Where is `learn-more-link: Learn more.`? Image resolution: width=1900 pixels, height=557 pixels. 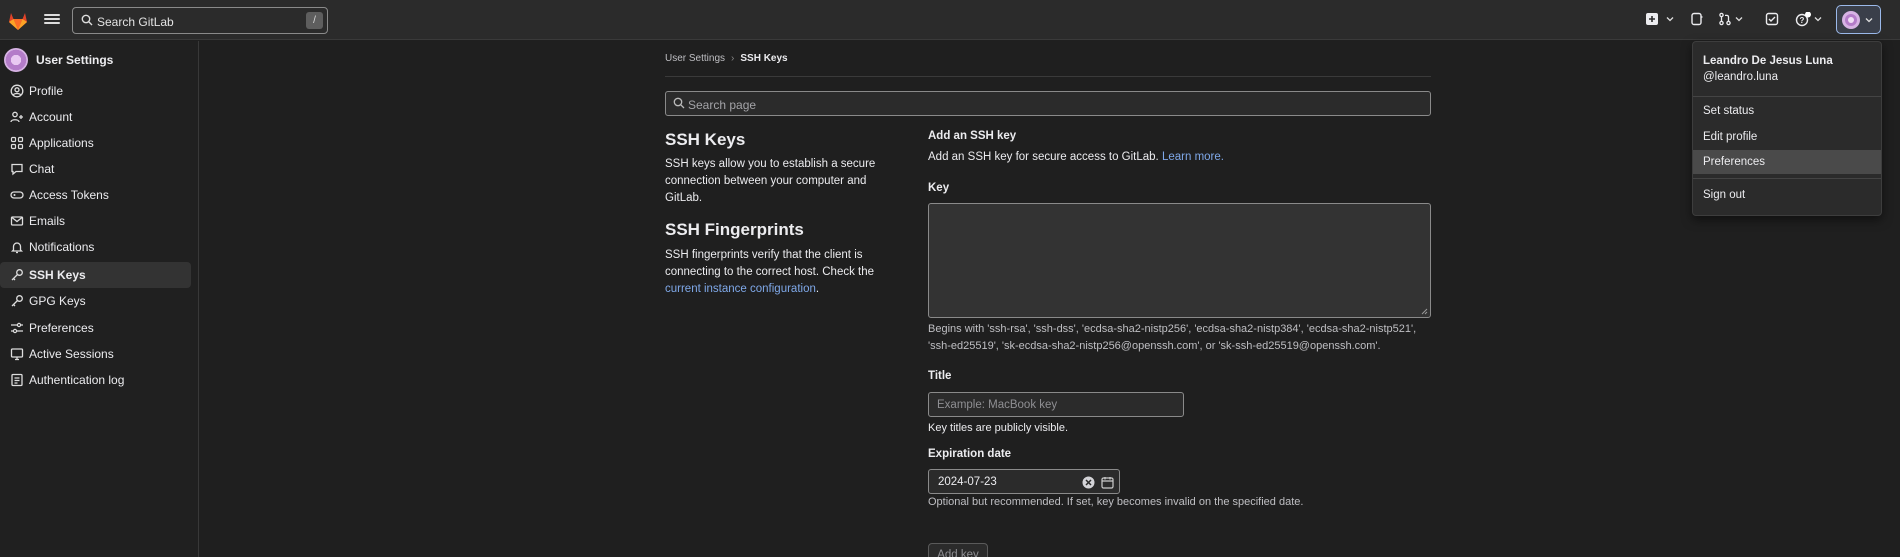 learn-more-link: Learn more. is located at coordinates (1193, 157).